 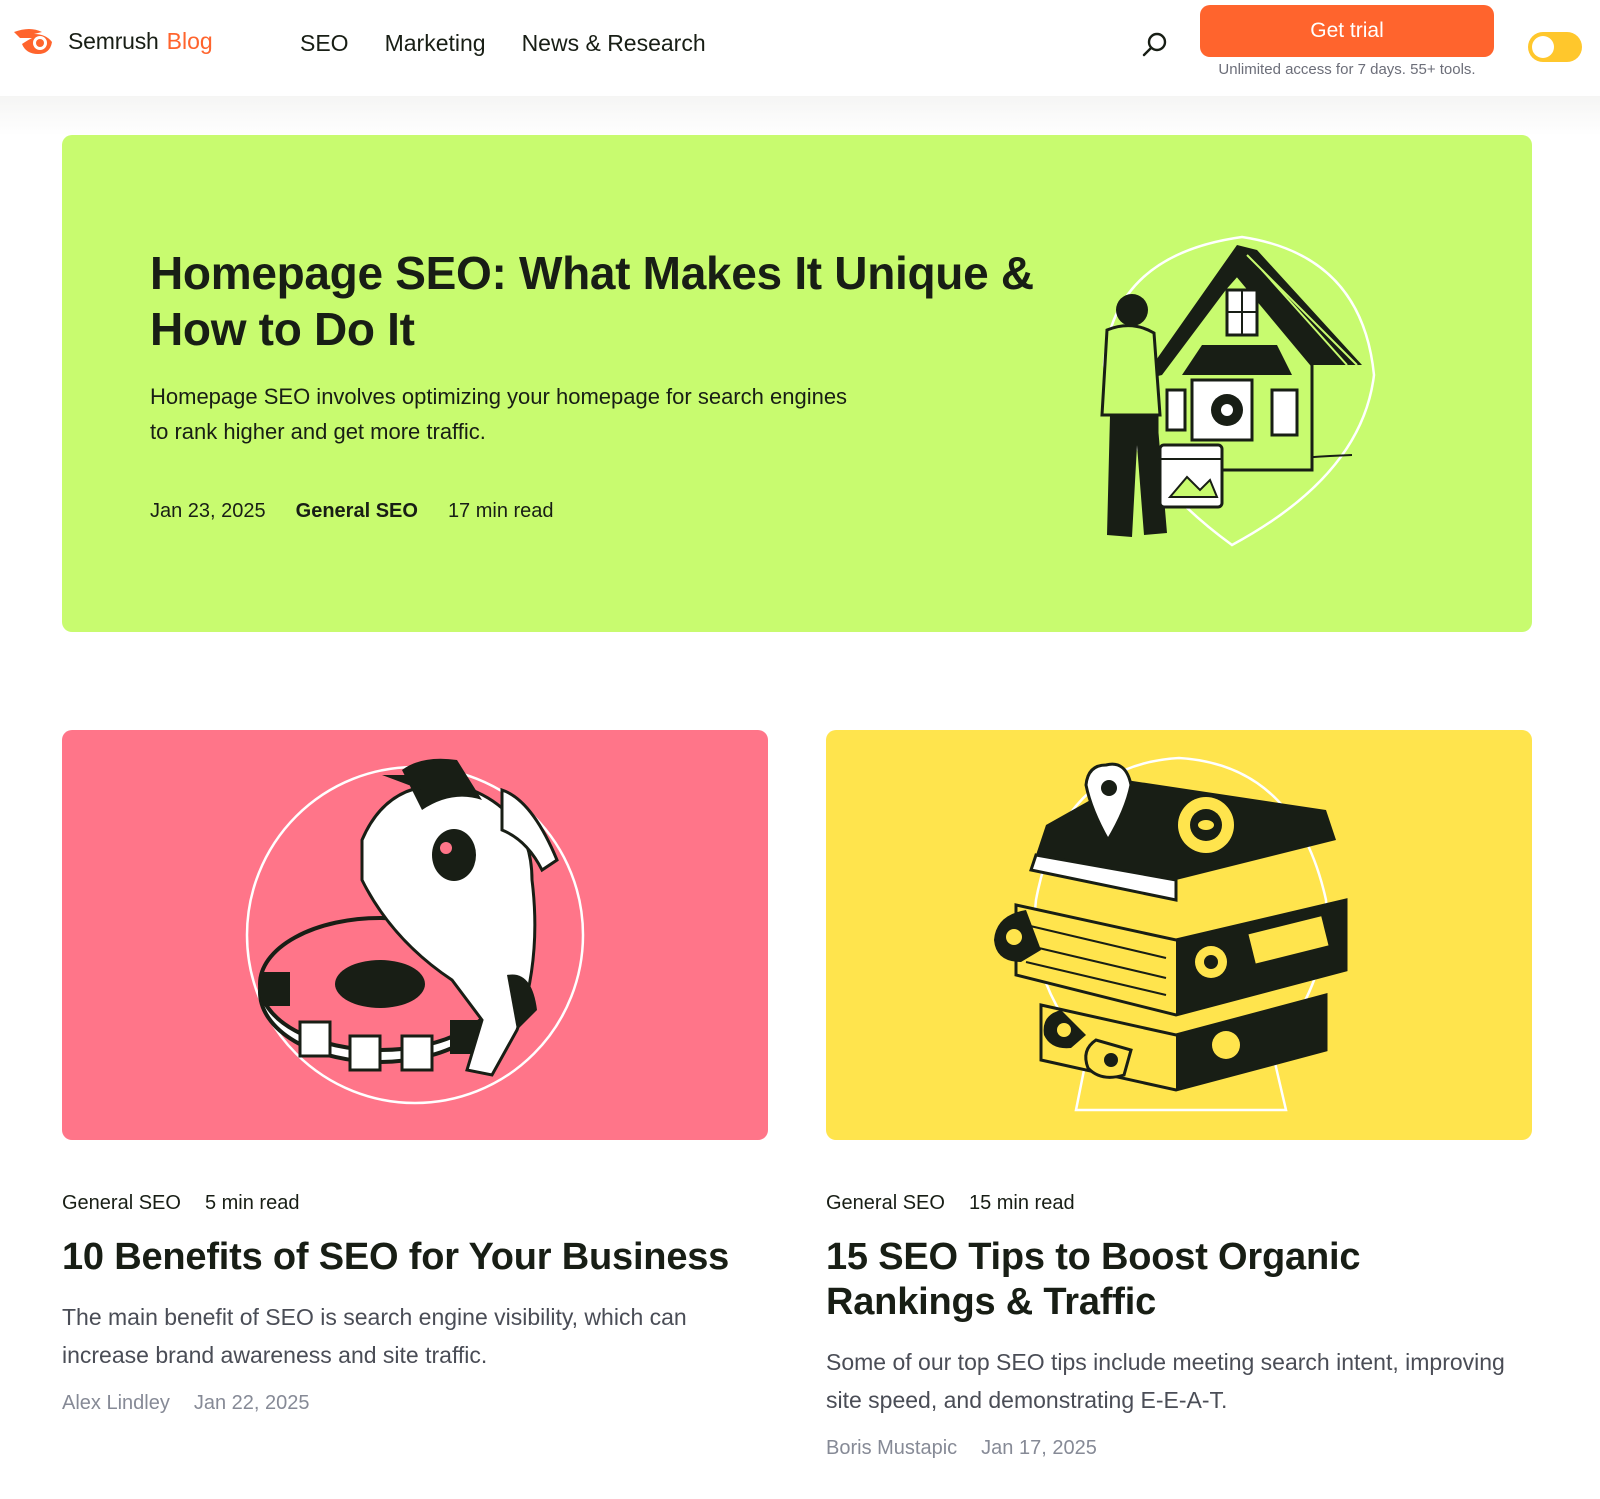 What do you see at coordinates (33, 41) in the screenshot?
I see `semrush-logo-icon` at bounding box center [33, 41].